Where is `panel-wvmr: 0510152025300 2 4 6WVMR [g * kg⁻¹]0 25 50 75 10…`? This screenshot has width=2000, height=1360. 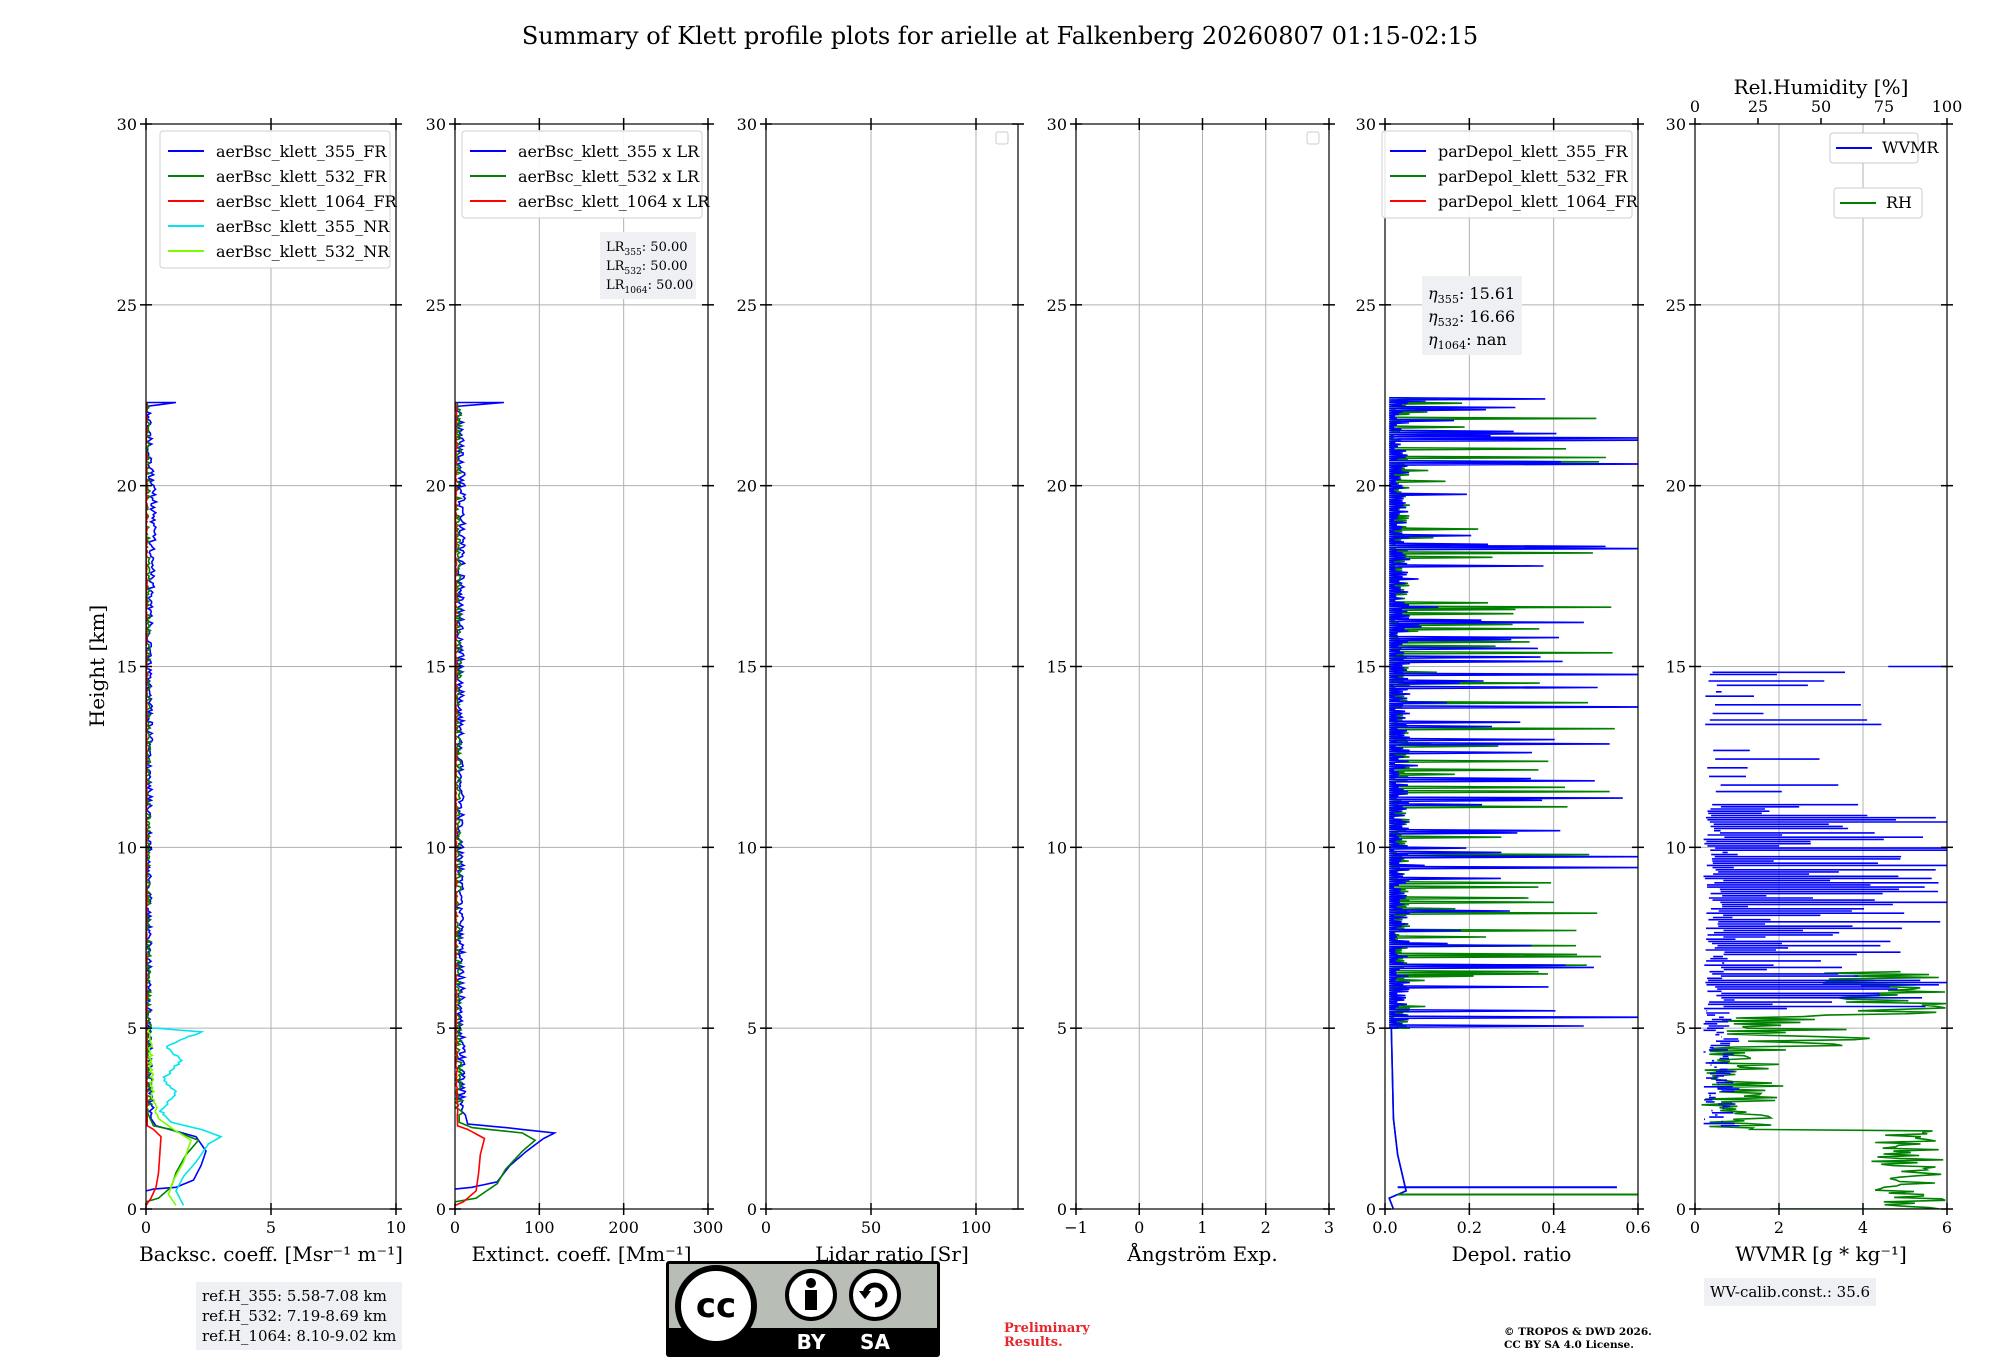
panel-wvmr: 0510152025300 2 4 6WVMR [g * kg⁻¹]0 25 50 75 10… is located at coordinates (1814, 670).